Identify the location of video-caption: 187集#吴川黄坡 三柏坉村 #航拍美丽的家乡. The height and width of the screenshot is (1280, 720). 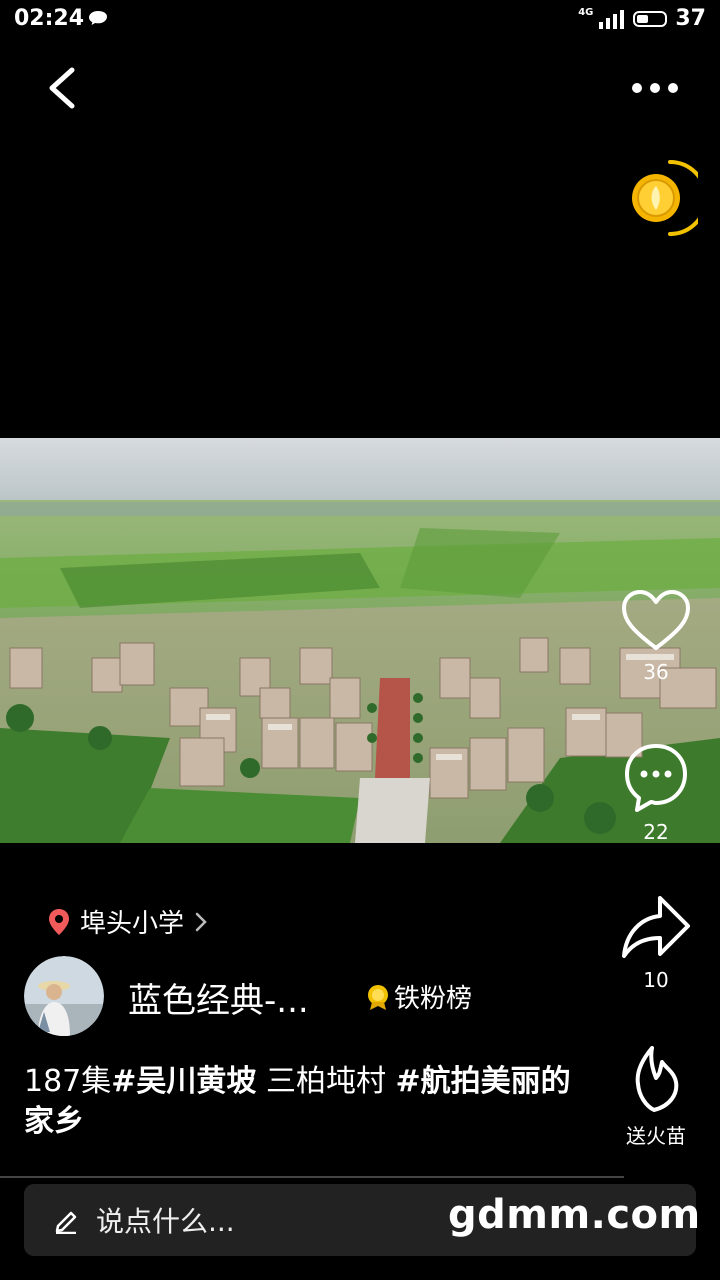
(304, 1102).